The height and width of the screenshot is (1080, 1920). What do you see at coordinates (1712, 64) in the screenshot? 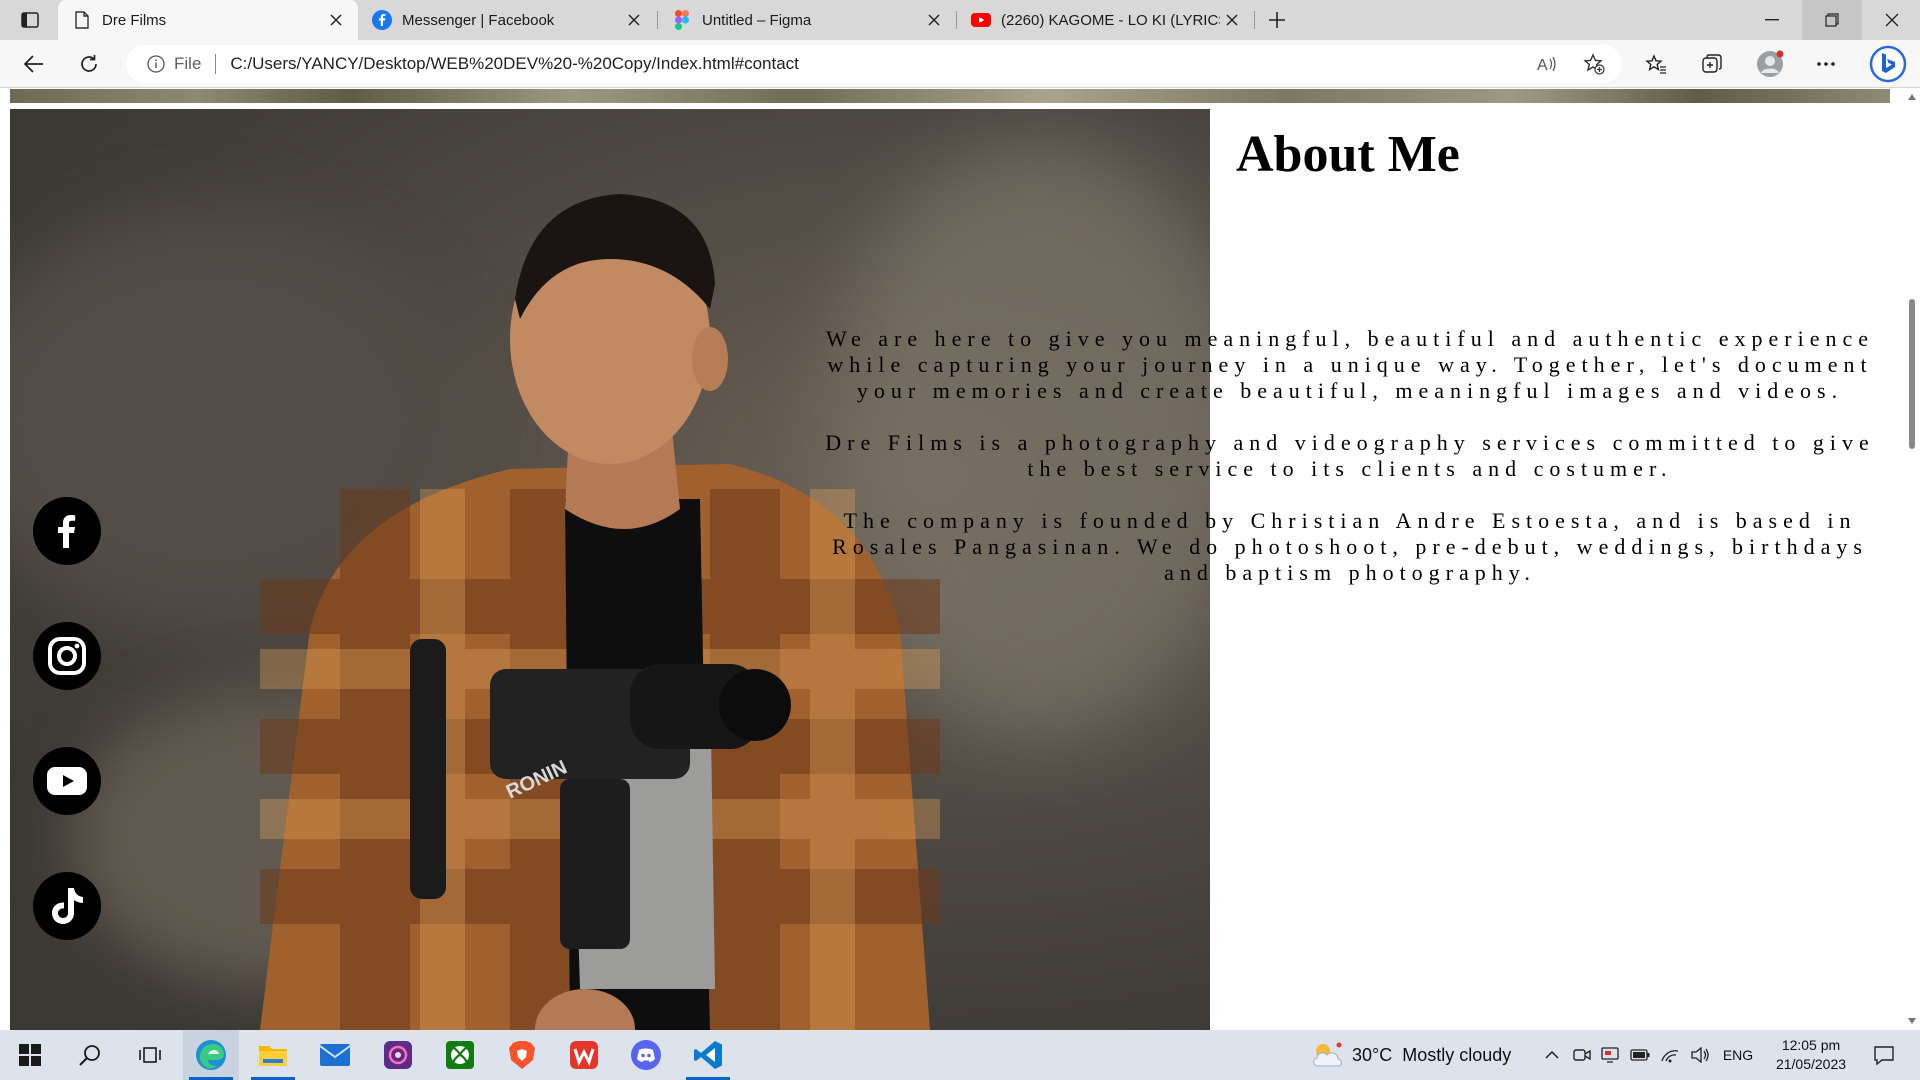
I see `collections-icon` at bounding box center [1712, 64].